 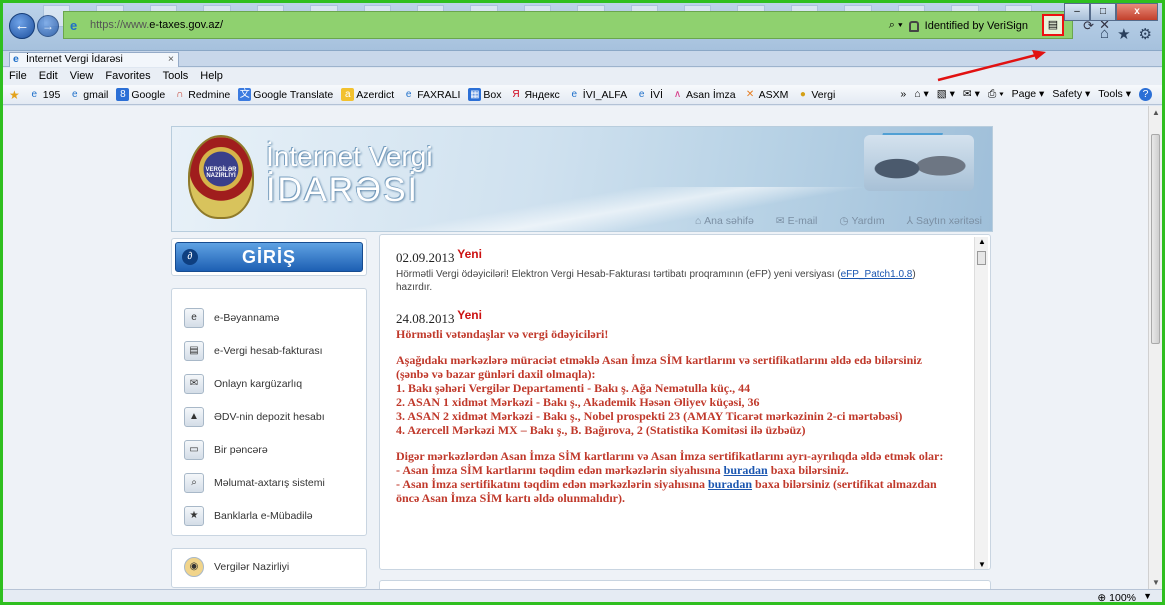 What do you see at coordinates (194, 449) in the screenshot?
I see `window-icon: ▭` at bounding box center [194, 449].